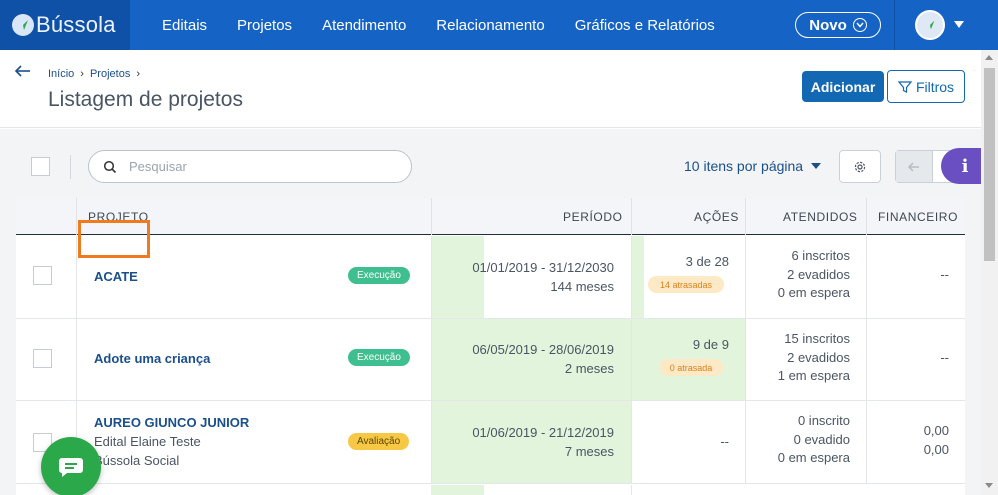 Image resolution: width=998 pixels, height=495 pixels. I want to click on per-page-select: 10 itens por página, so click(753, 166).